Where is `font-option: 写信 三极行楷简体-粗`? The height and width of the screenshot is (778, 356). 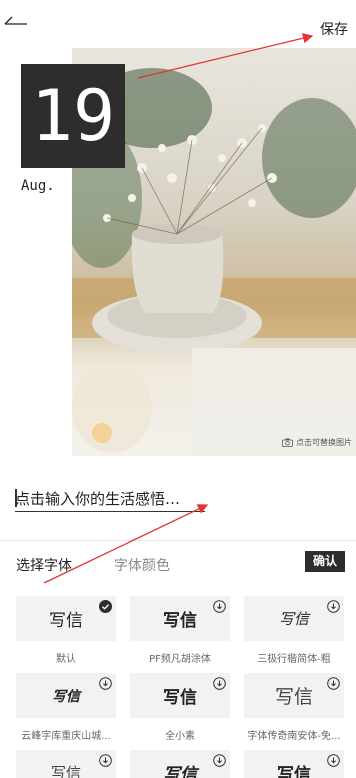
font-option: 写信 三极行楷简体-粗 is located at coordinates (294, 630).